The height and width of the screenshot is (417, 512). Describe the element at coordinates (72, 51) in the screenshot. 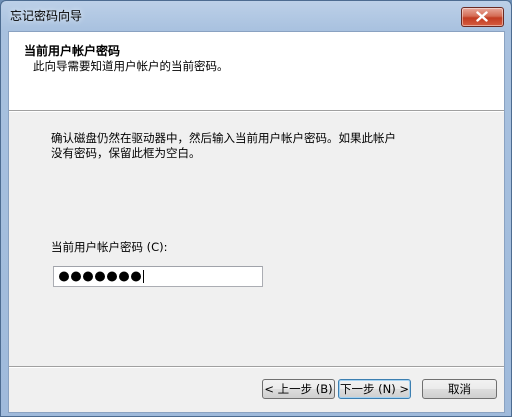

I see `page-title: 当前用户帐户密码` at that location.